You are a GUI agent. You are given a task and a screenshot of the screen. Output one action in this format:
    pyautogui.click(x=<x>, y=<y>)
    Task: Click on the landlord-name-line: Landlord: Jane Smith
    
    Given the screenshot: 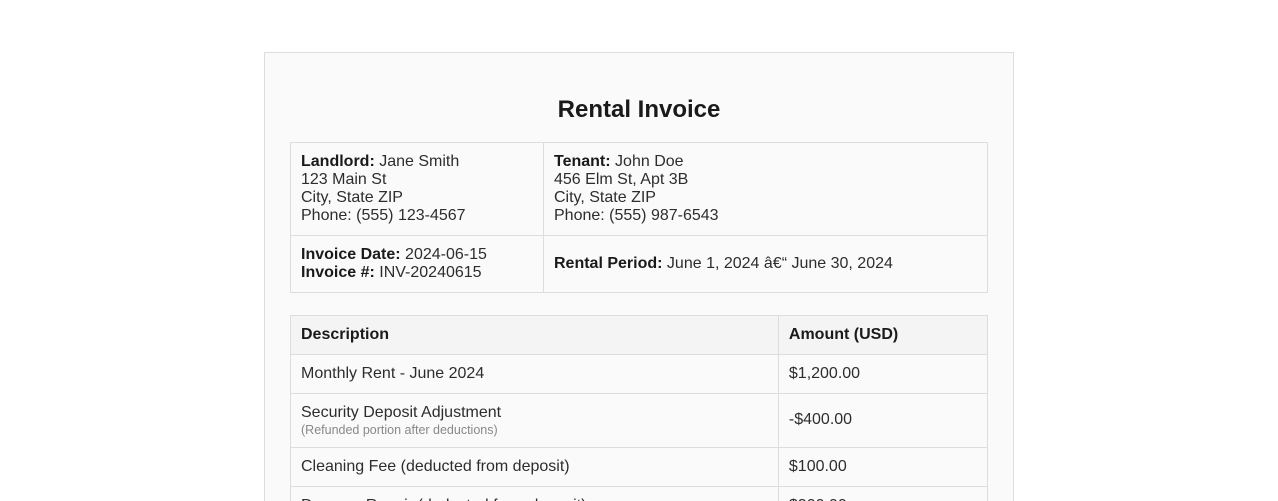 What is the action you would take?
    pyautogui.click(x=417, y=162)
    